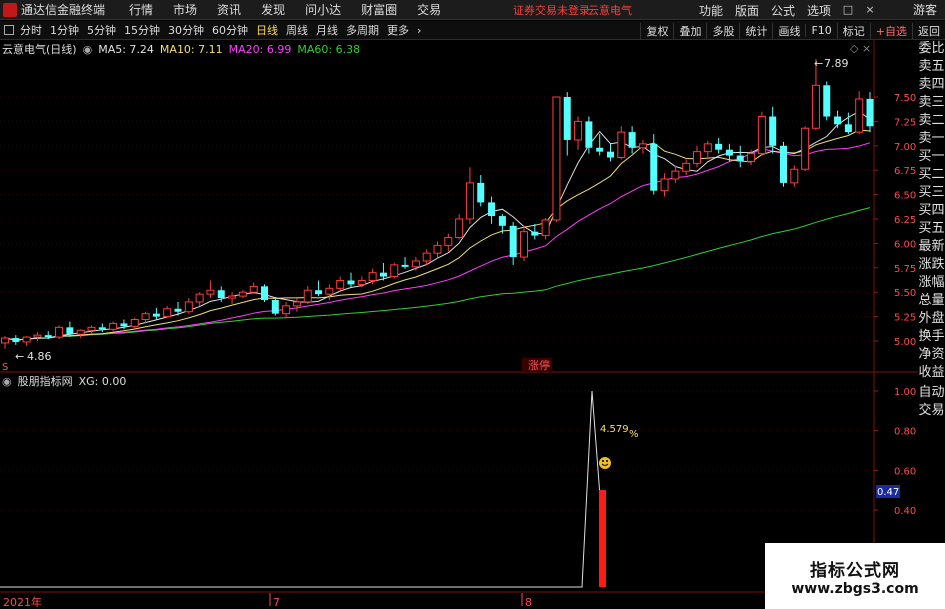  Describe the element at coordinates (267, 30) in the screenshot. I see `period-daily: 日线` at that location.